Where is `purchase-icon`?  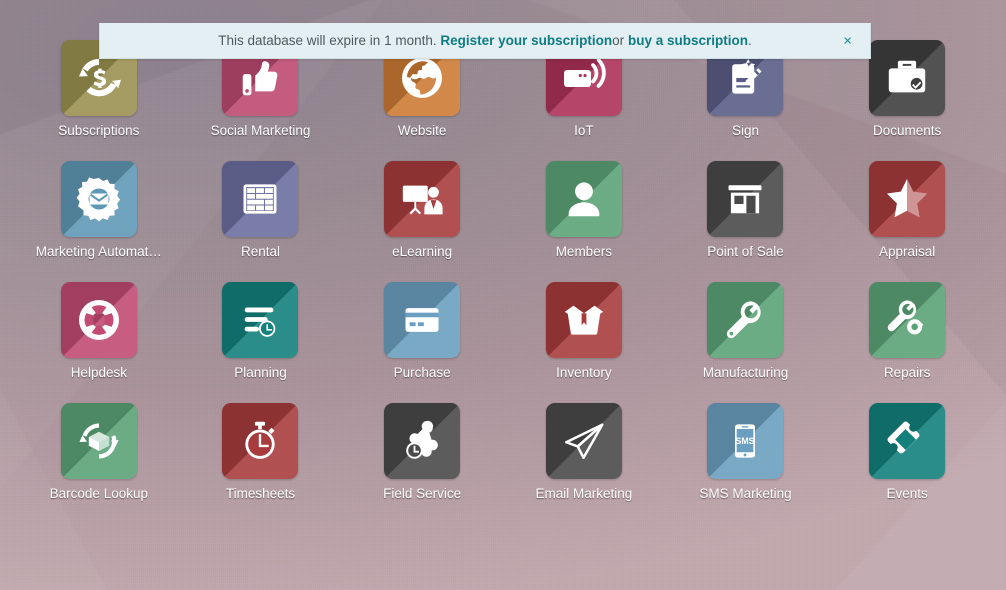 purchase-icon is located at coordinates (422, 320).